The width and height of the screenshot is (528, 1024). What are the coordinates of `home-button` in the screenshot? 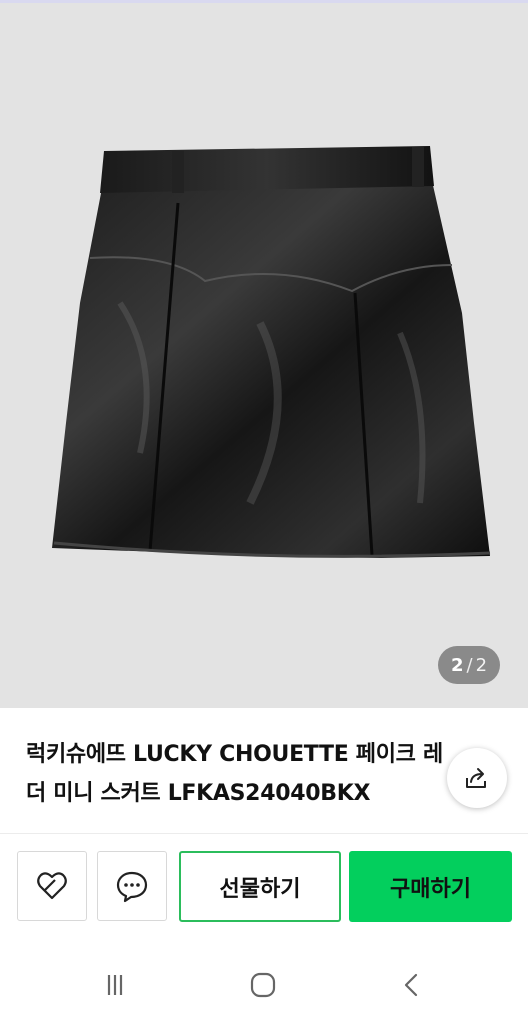 It's located at (263, 985).